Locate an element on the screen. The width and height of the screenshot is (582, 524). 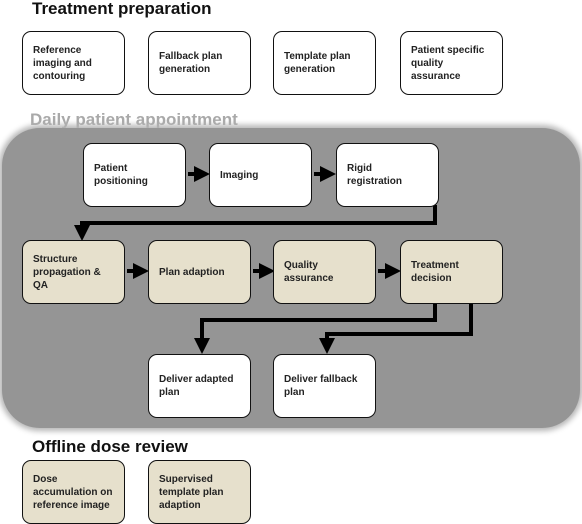
step-imaging: Imaging is located at coordinates (260, 175).